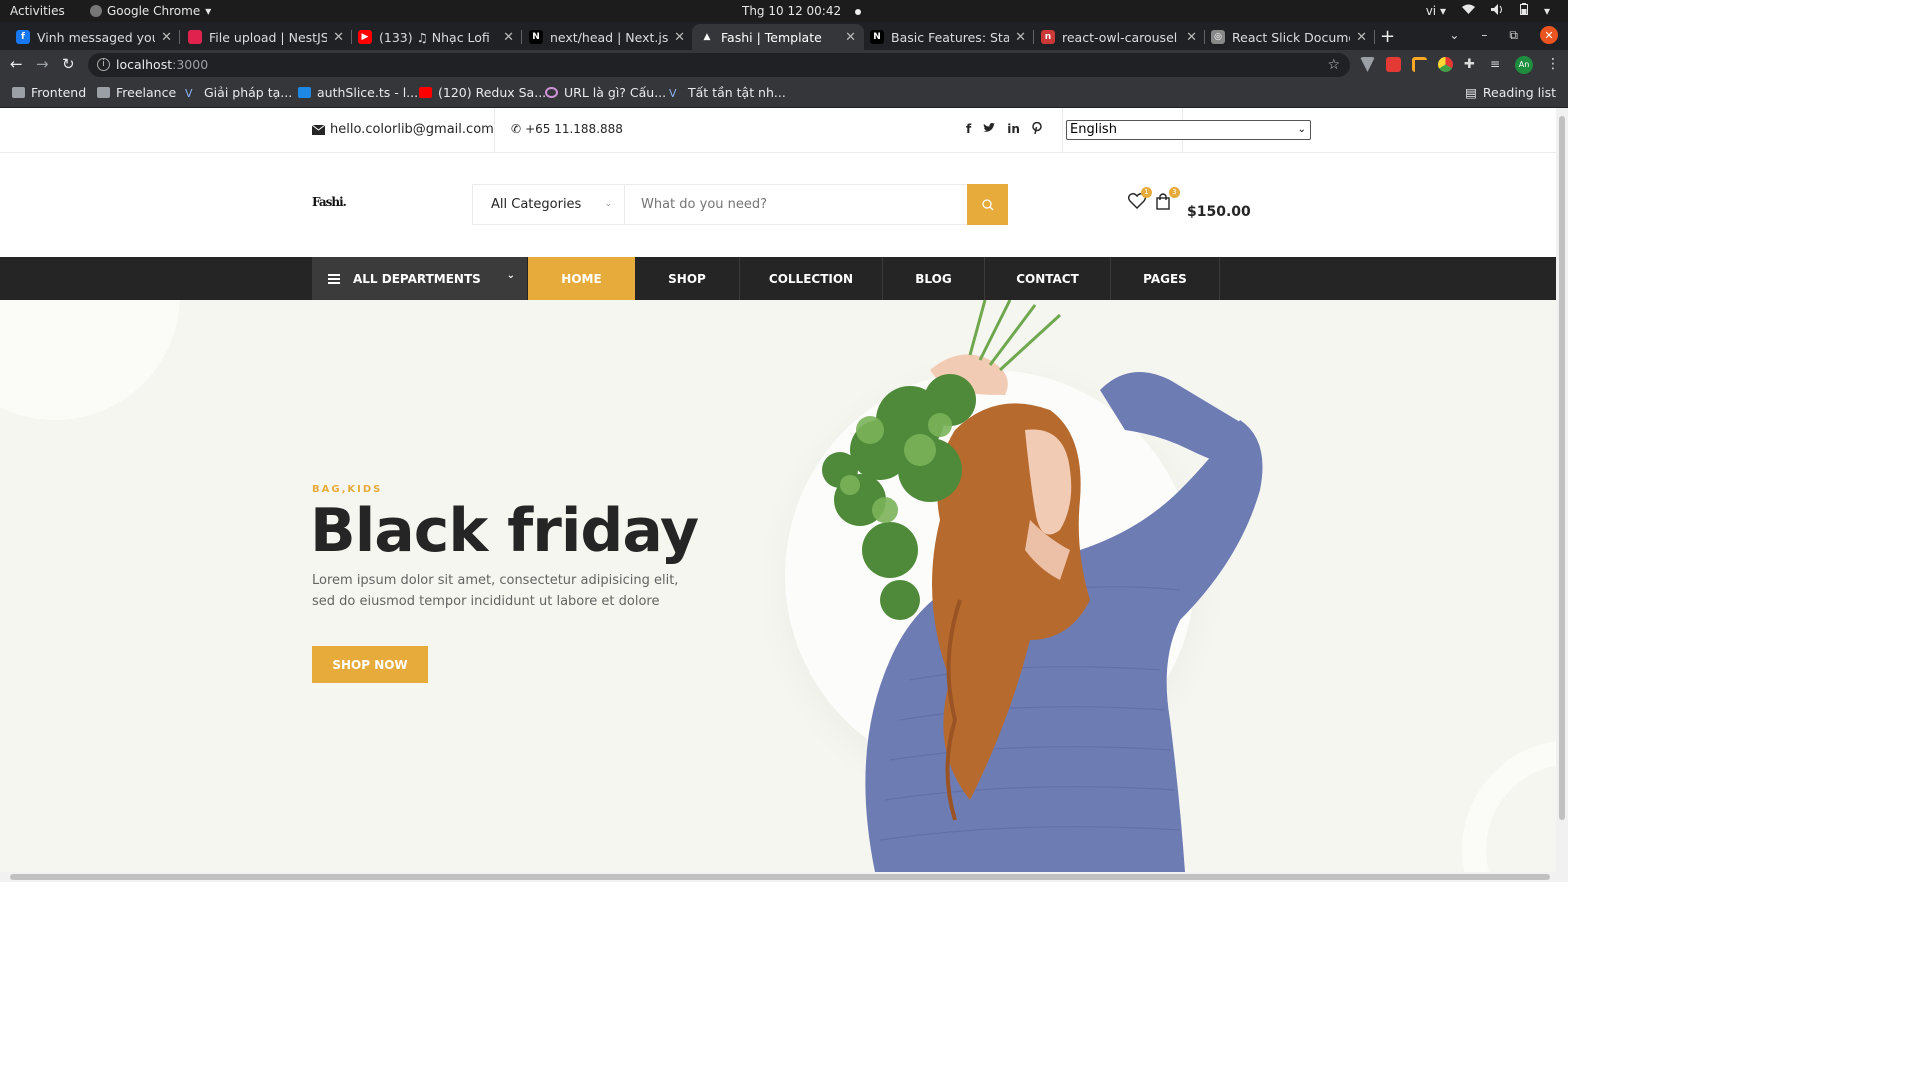 This screenshot has width=1920, height=1080. What do you see at coordinates (347, 489) in the screenshot?
I see `hero-tag: BAG,KIDS` at bounding box center [347, 489].